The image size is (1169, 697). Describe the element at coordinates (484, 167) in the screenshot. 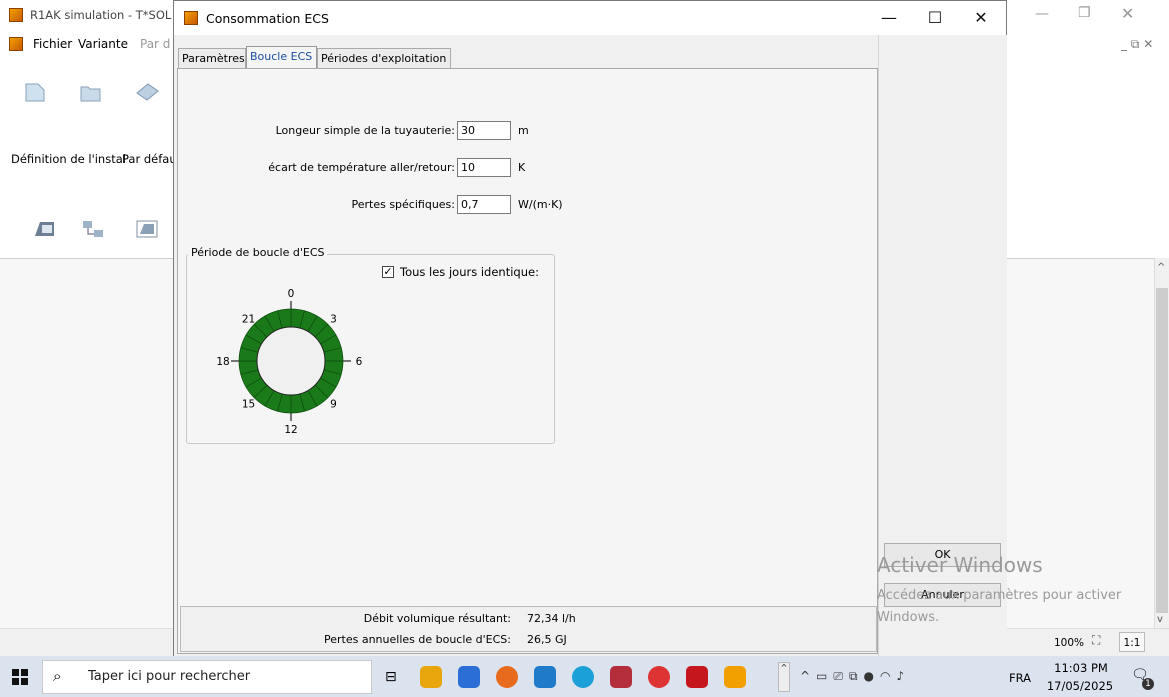

I see `temperature-difference-input` at that location.